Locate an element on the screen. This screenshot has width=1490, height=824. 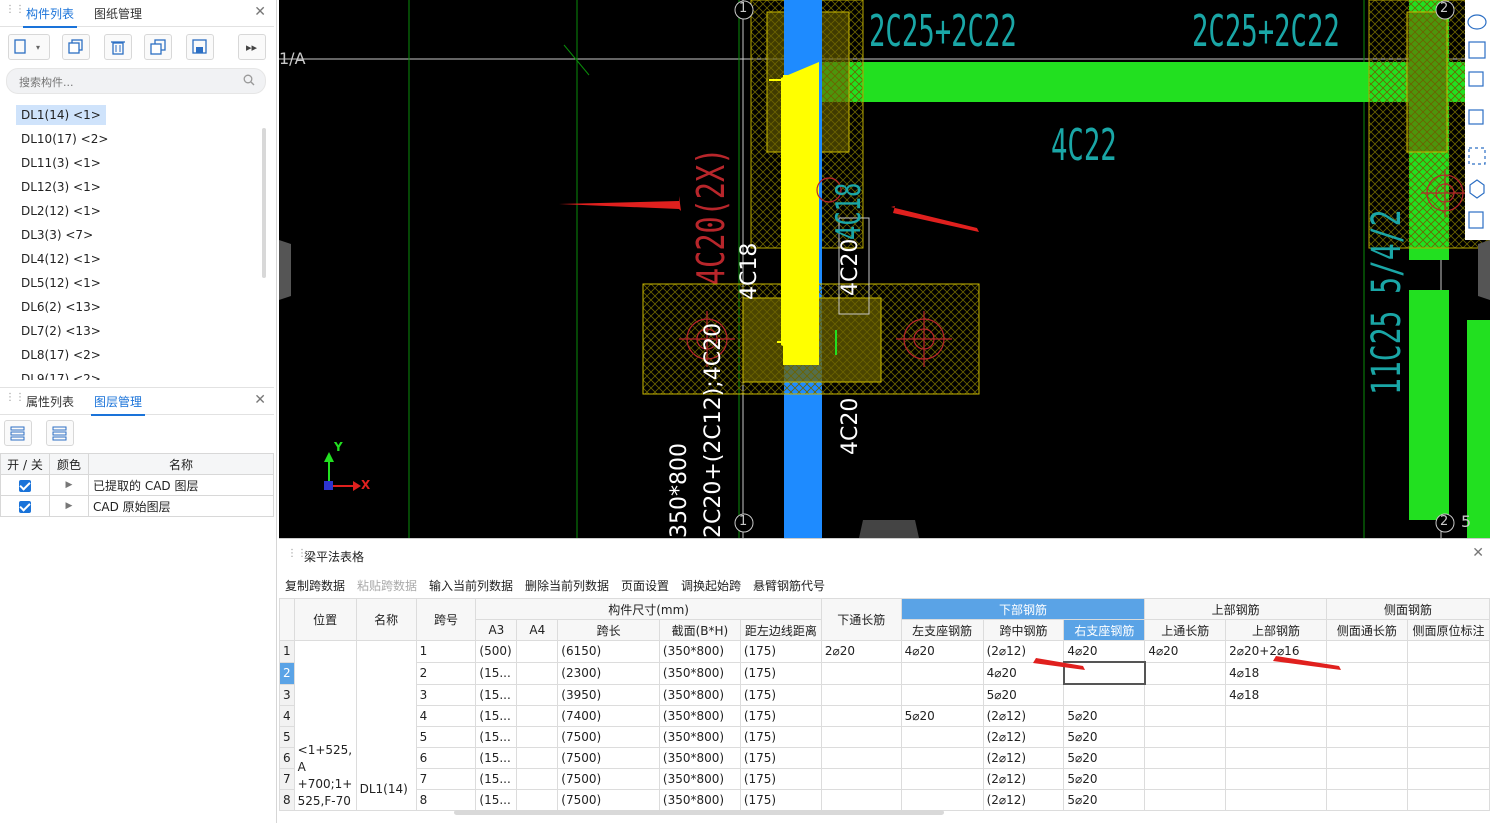
column-header: 颜色 is located at coordinates (69, 464).